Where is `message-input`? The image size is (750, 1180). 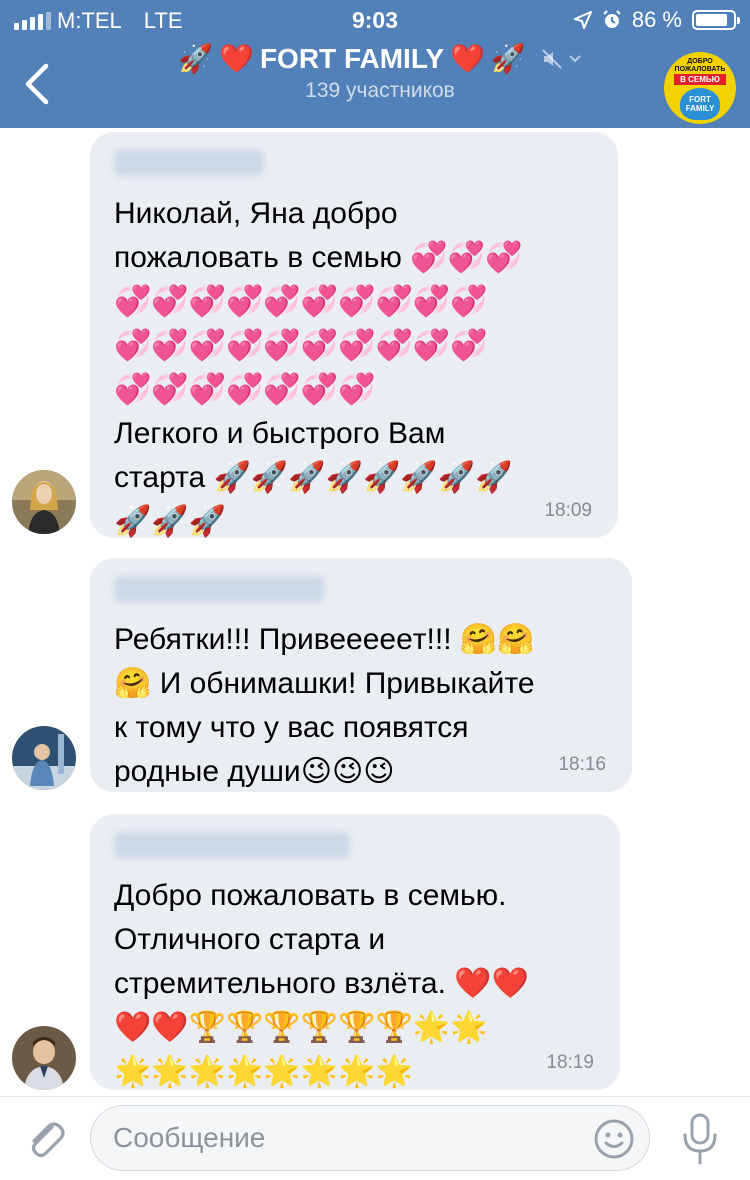
message-input is located at coordinates (343, 1138).